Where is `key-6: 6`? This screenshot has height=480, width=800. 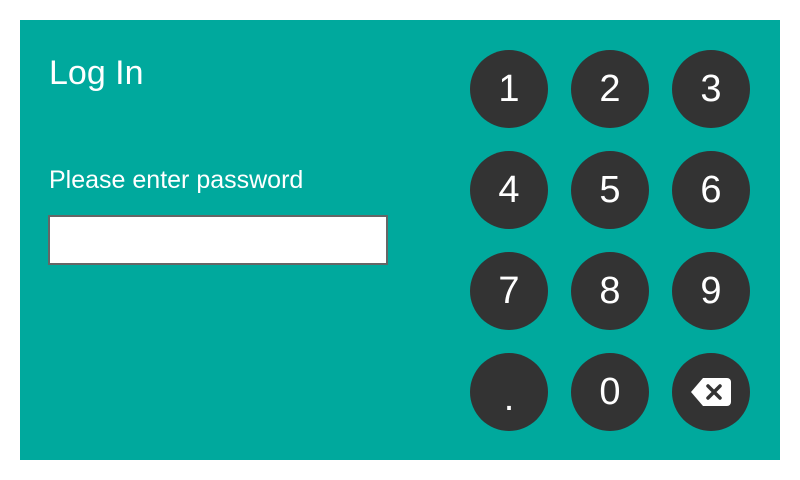 key-6: 6 is located at coordinates (711, 190).